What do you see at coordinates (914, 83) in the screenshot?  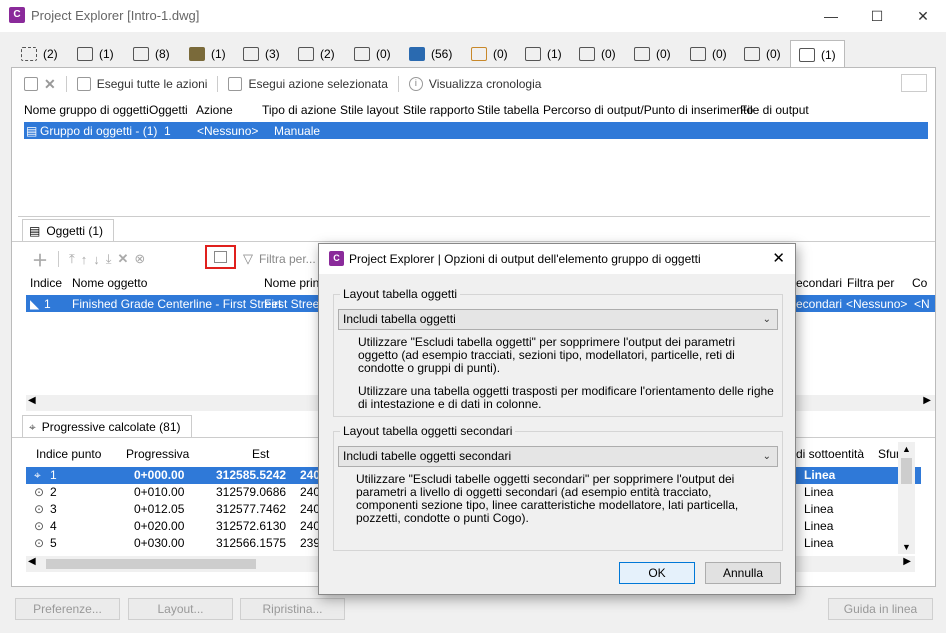 I see `layout-dropdown-icon` at bounding box center [914, 83].